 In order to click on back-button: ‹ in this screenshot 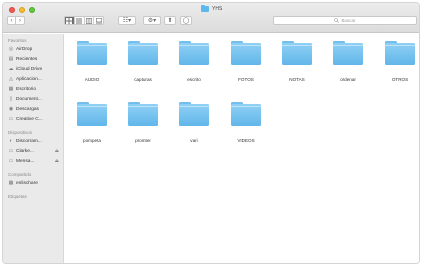, I will do `click(11, 20)`.